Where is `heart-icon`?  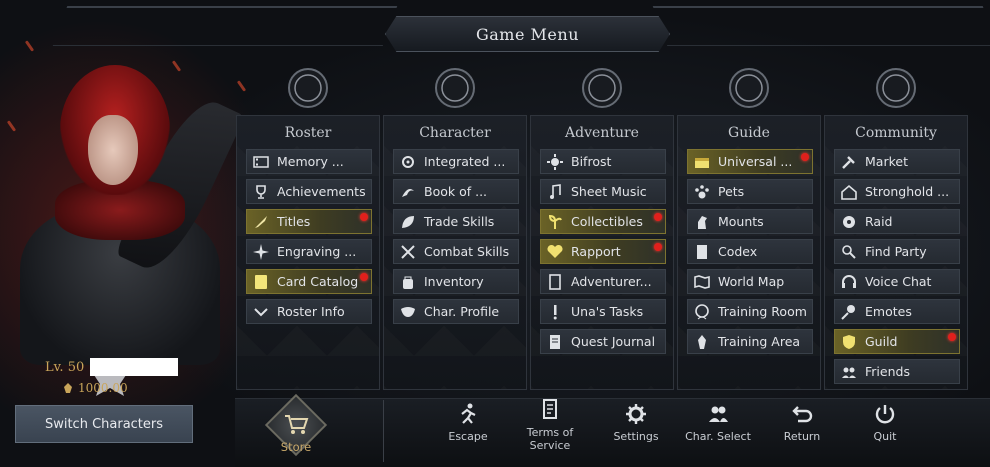 heart-icon is located at coordinates (555, 252).